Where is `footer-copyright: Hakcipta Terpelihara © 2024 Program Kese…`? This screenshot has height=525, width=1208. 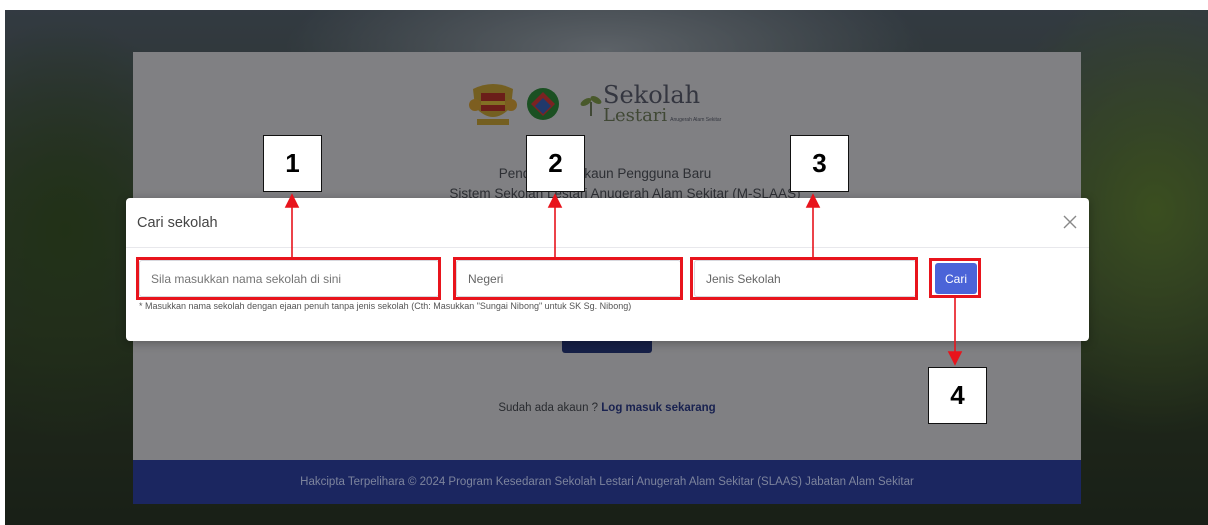 footer-copyright: Hakcipta Terpelihara © 2024 Program Kese… is located at coordinates (607, 482).